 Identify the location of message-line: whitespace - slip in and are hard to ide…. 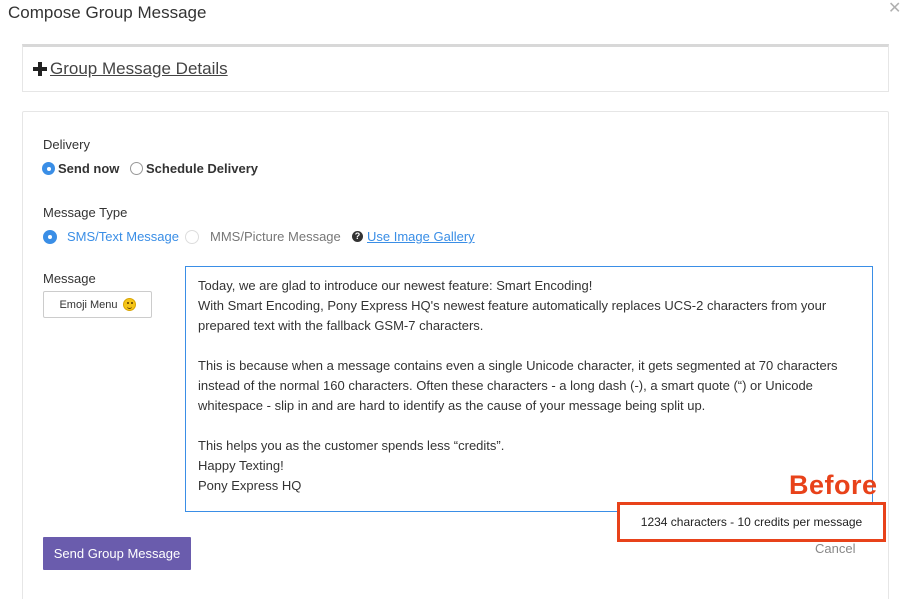
(452, 405).